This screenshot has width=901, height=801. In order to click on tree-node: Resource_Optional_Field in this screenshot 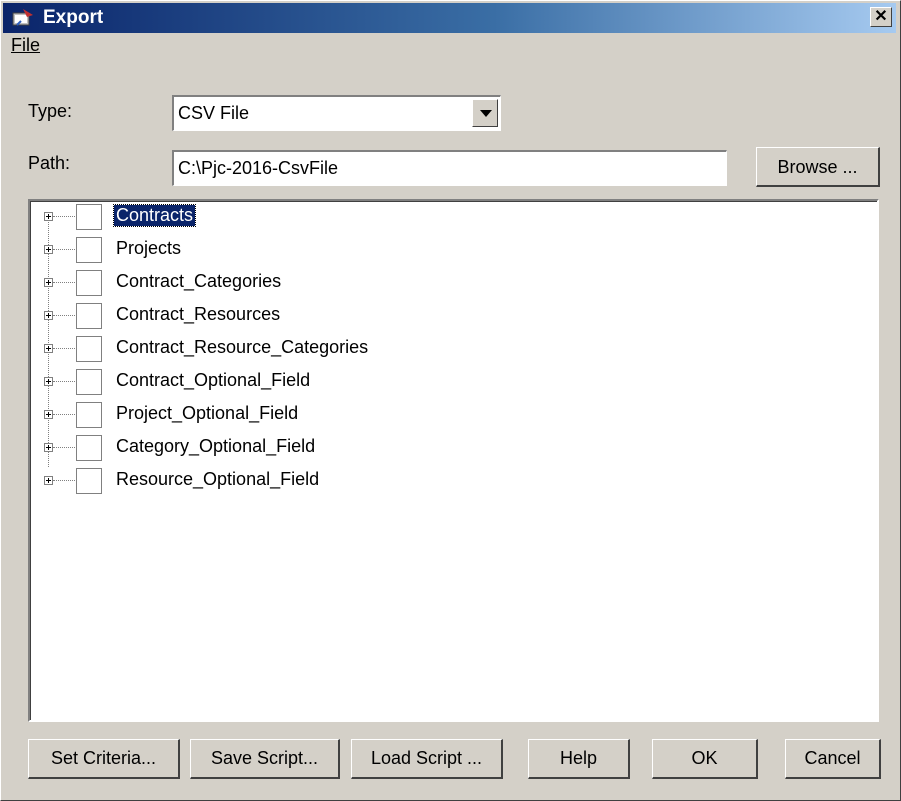, I will do `click(430, 483)`.